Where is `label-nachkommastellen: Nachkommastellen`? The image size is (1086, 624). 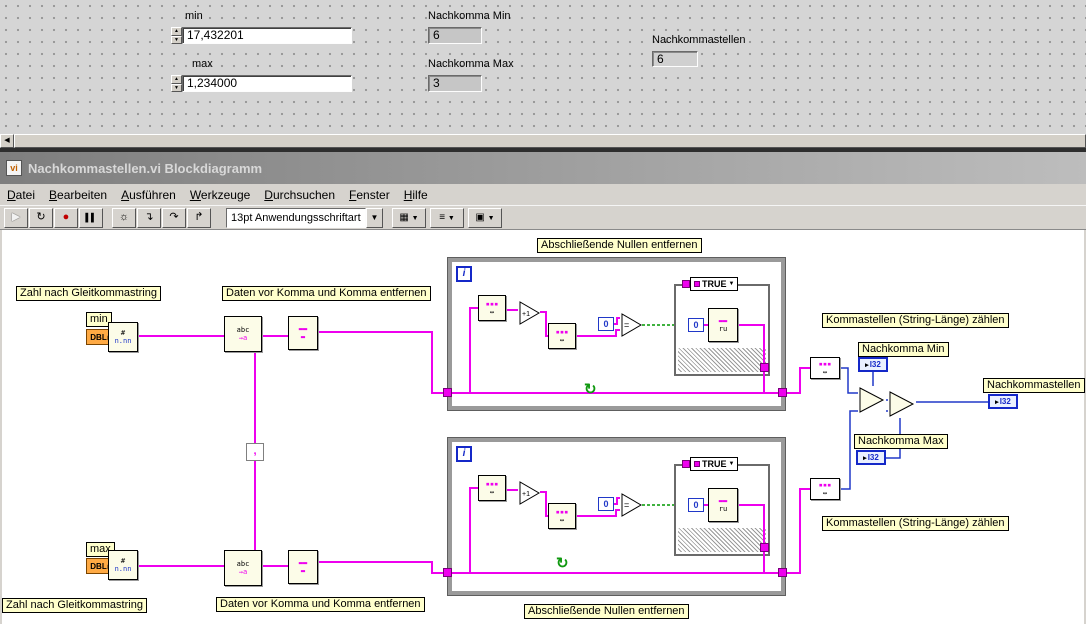 label-nachkommastellen: Nachkommastellen is located at coordinates (1034, 385).